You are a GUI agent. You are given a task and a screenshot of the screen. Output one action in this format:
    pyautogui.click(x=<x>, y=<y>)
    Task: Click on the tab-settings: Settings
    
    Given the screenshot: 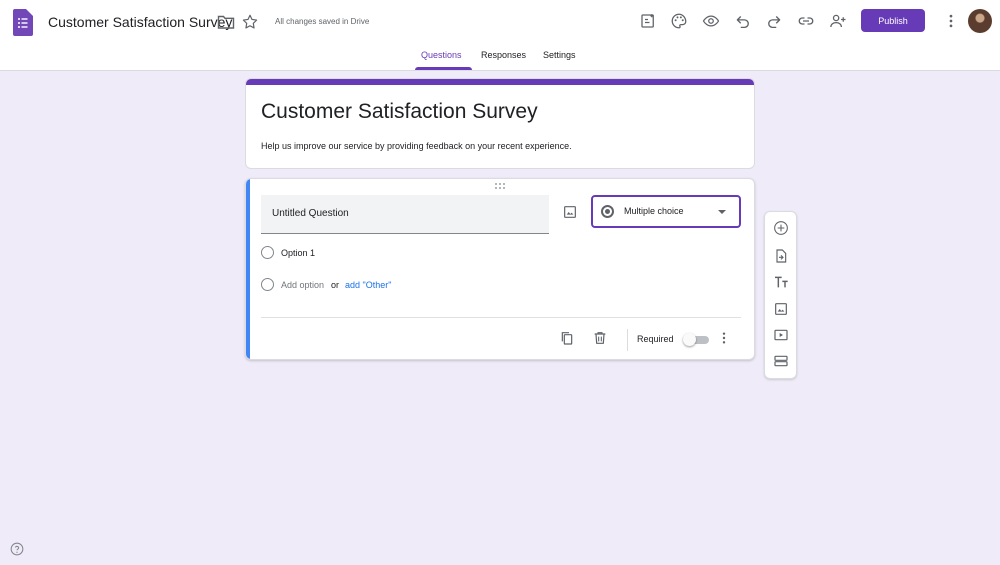 What is the action you would take?
    pyautogui.click(x=559, y=55)
    